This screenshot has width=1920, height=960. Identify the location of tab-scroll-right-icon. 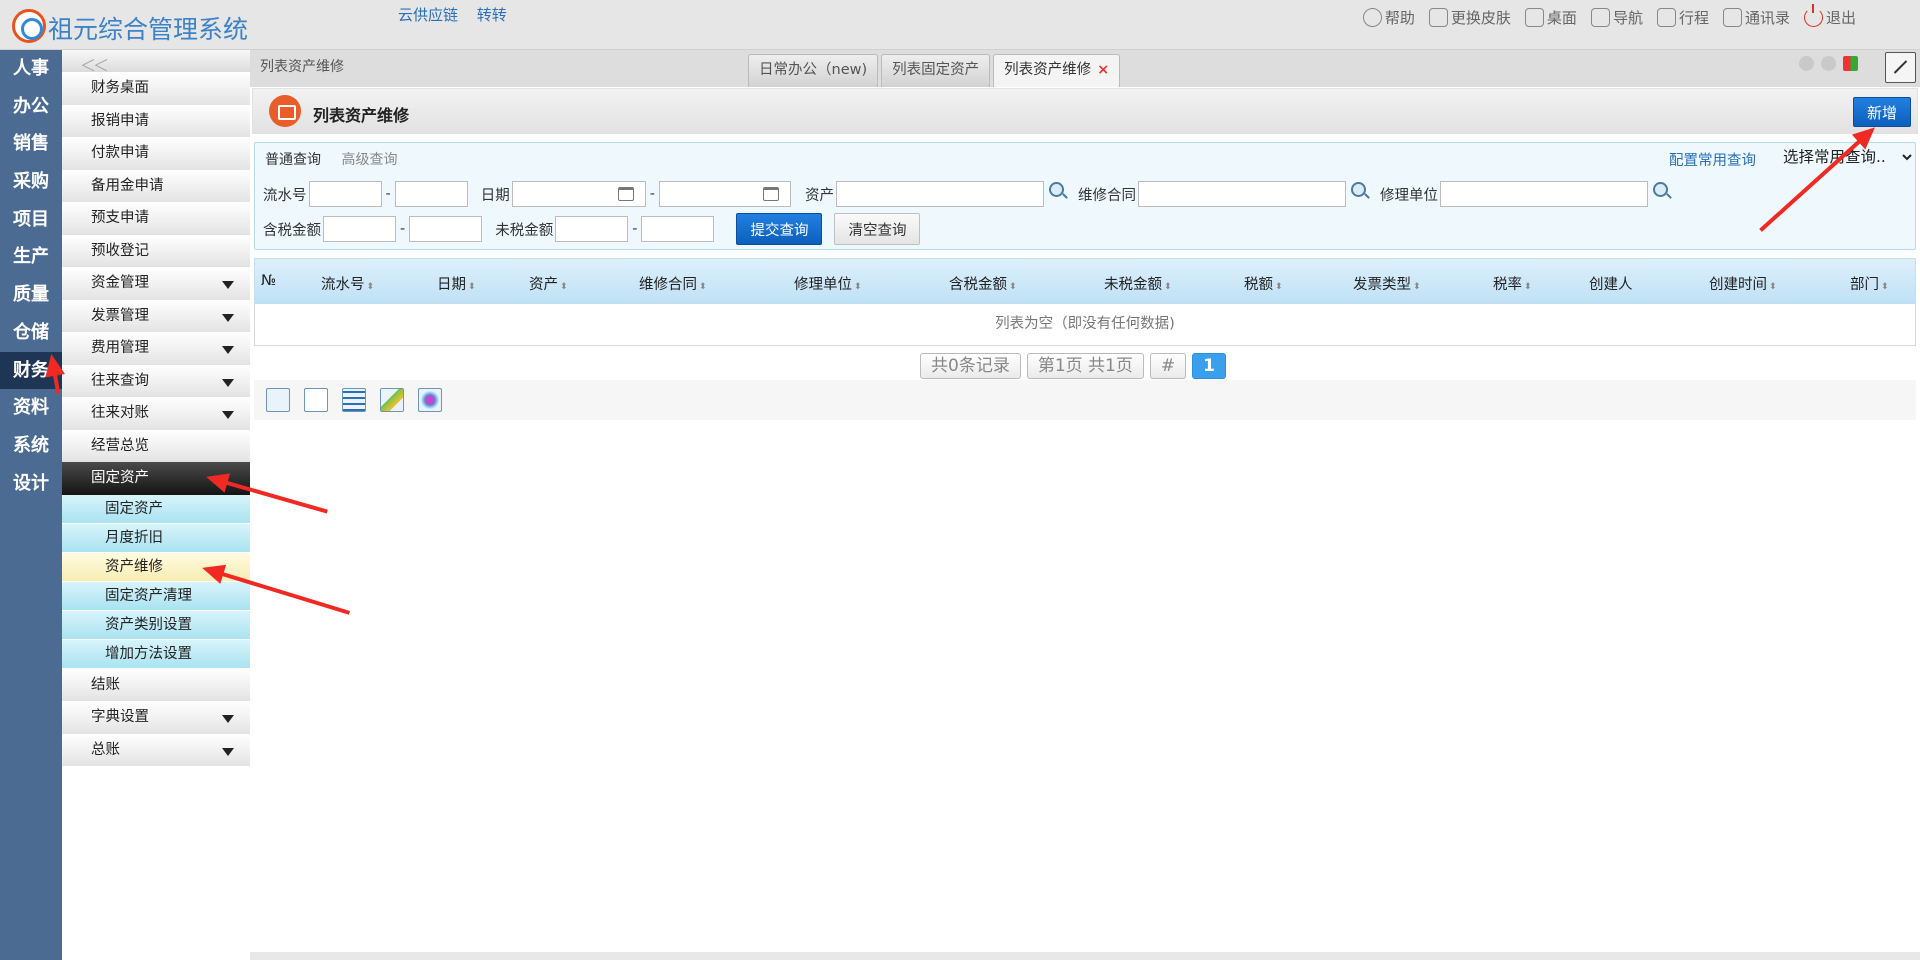
(1828, 63).